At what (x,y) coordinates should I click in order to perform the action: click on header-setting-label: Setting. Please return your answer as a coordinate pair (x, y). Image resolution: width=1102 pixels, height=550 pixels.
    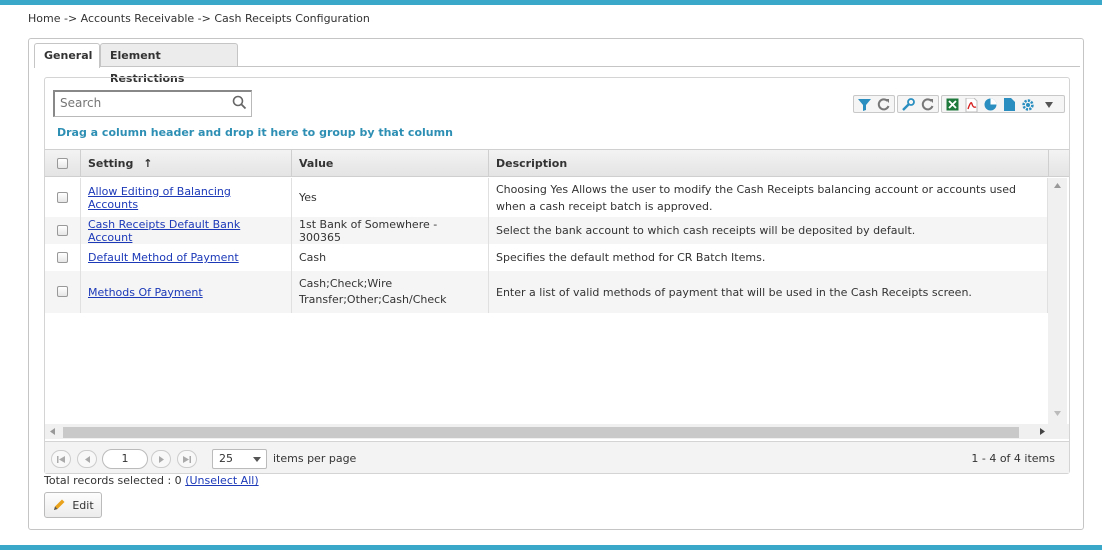
    Looking at the image, I should click on (111, 163).